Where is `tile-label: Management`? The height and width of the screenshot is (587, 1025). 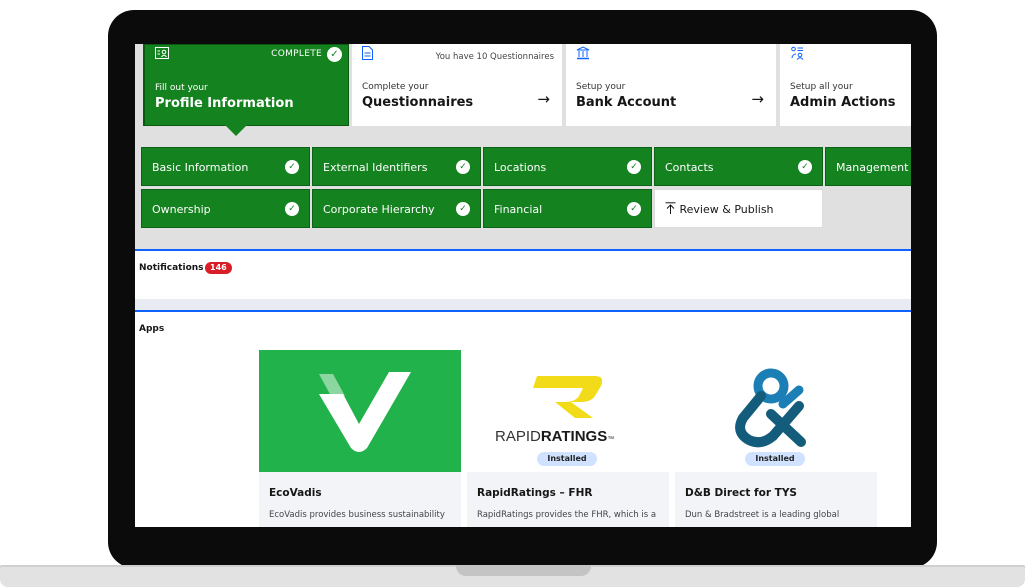 tile-label: Management is located at coordinates (872, 167).